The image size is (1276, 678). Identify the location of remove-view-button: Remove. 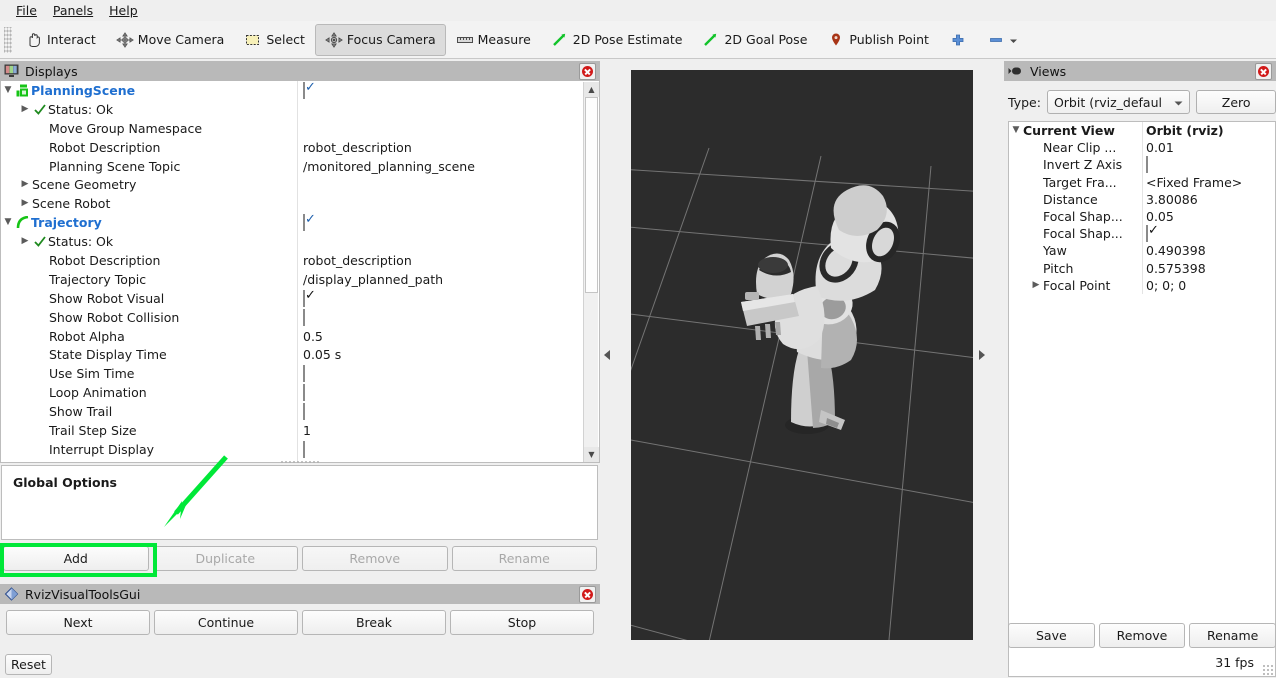
(1142, 635).